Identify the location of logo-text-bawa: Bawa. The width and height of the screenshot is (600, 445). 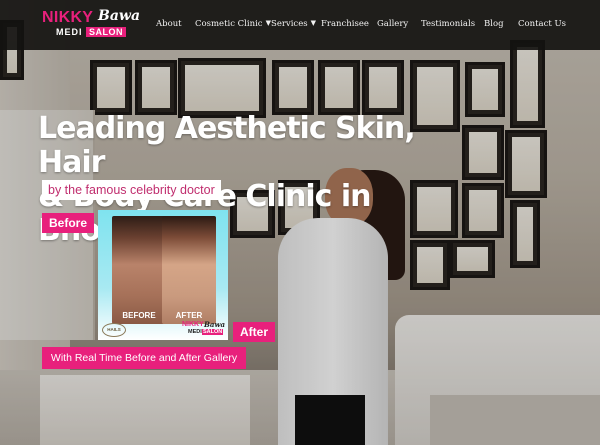
(119, 16).